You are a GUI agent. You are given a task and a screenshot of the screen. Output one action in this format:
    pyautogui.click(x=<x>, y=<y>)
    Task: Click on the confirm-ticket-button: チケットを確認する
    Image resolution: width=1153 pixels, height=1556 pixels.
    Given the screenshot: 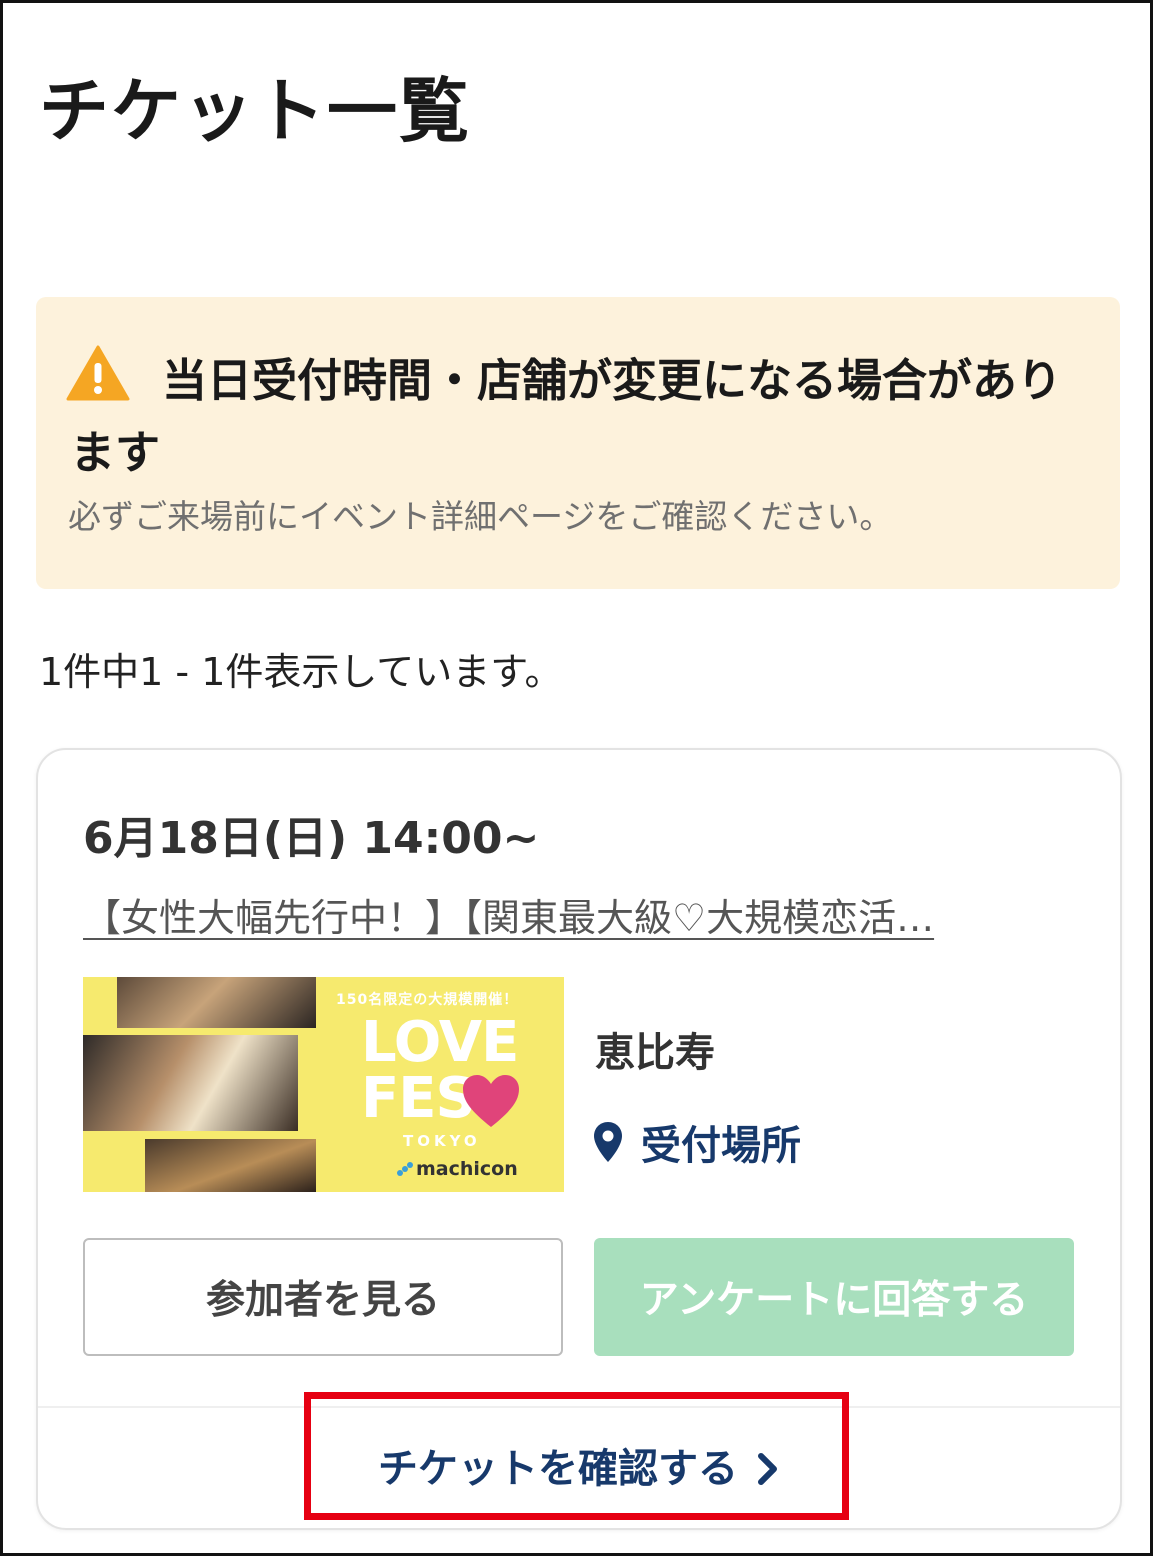 What is the action you would take?
    pyautogui.click(x=579, y=1465)
    